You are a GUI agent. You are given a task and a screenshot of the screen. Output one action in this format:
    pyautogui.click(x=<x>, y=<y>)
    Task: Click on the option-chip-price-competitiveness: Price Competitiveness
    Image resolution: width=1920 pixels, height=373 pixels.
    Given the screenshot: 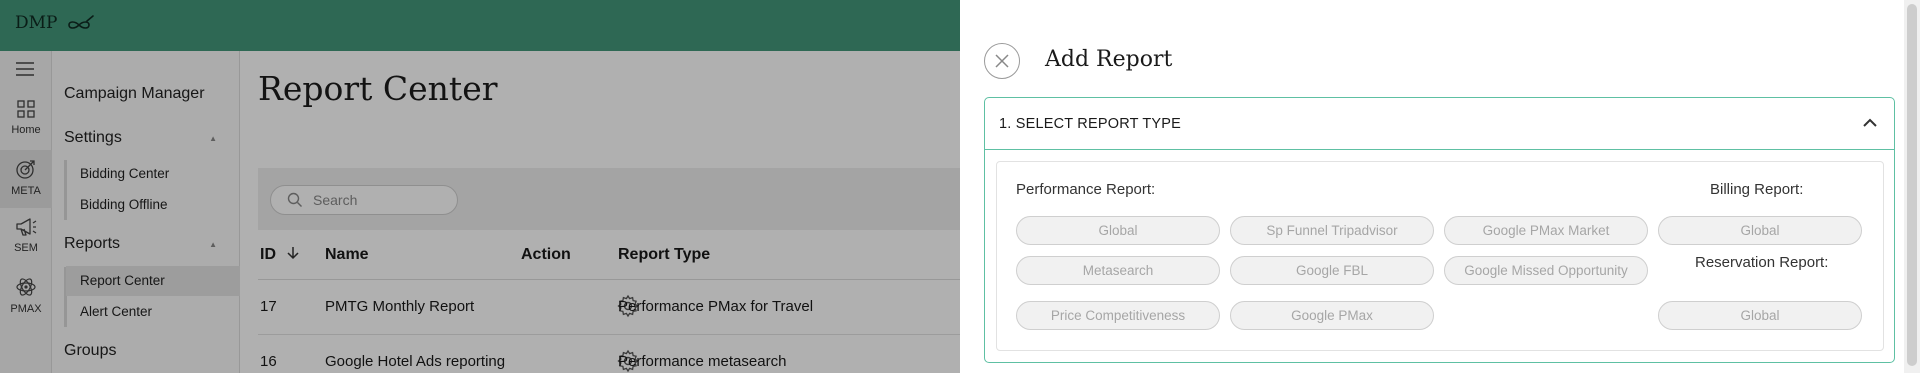 What is the action you would take?
    pyautogui.click(x=1118, y=315)
    